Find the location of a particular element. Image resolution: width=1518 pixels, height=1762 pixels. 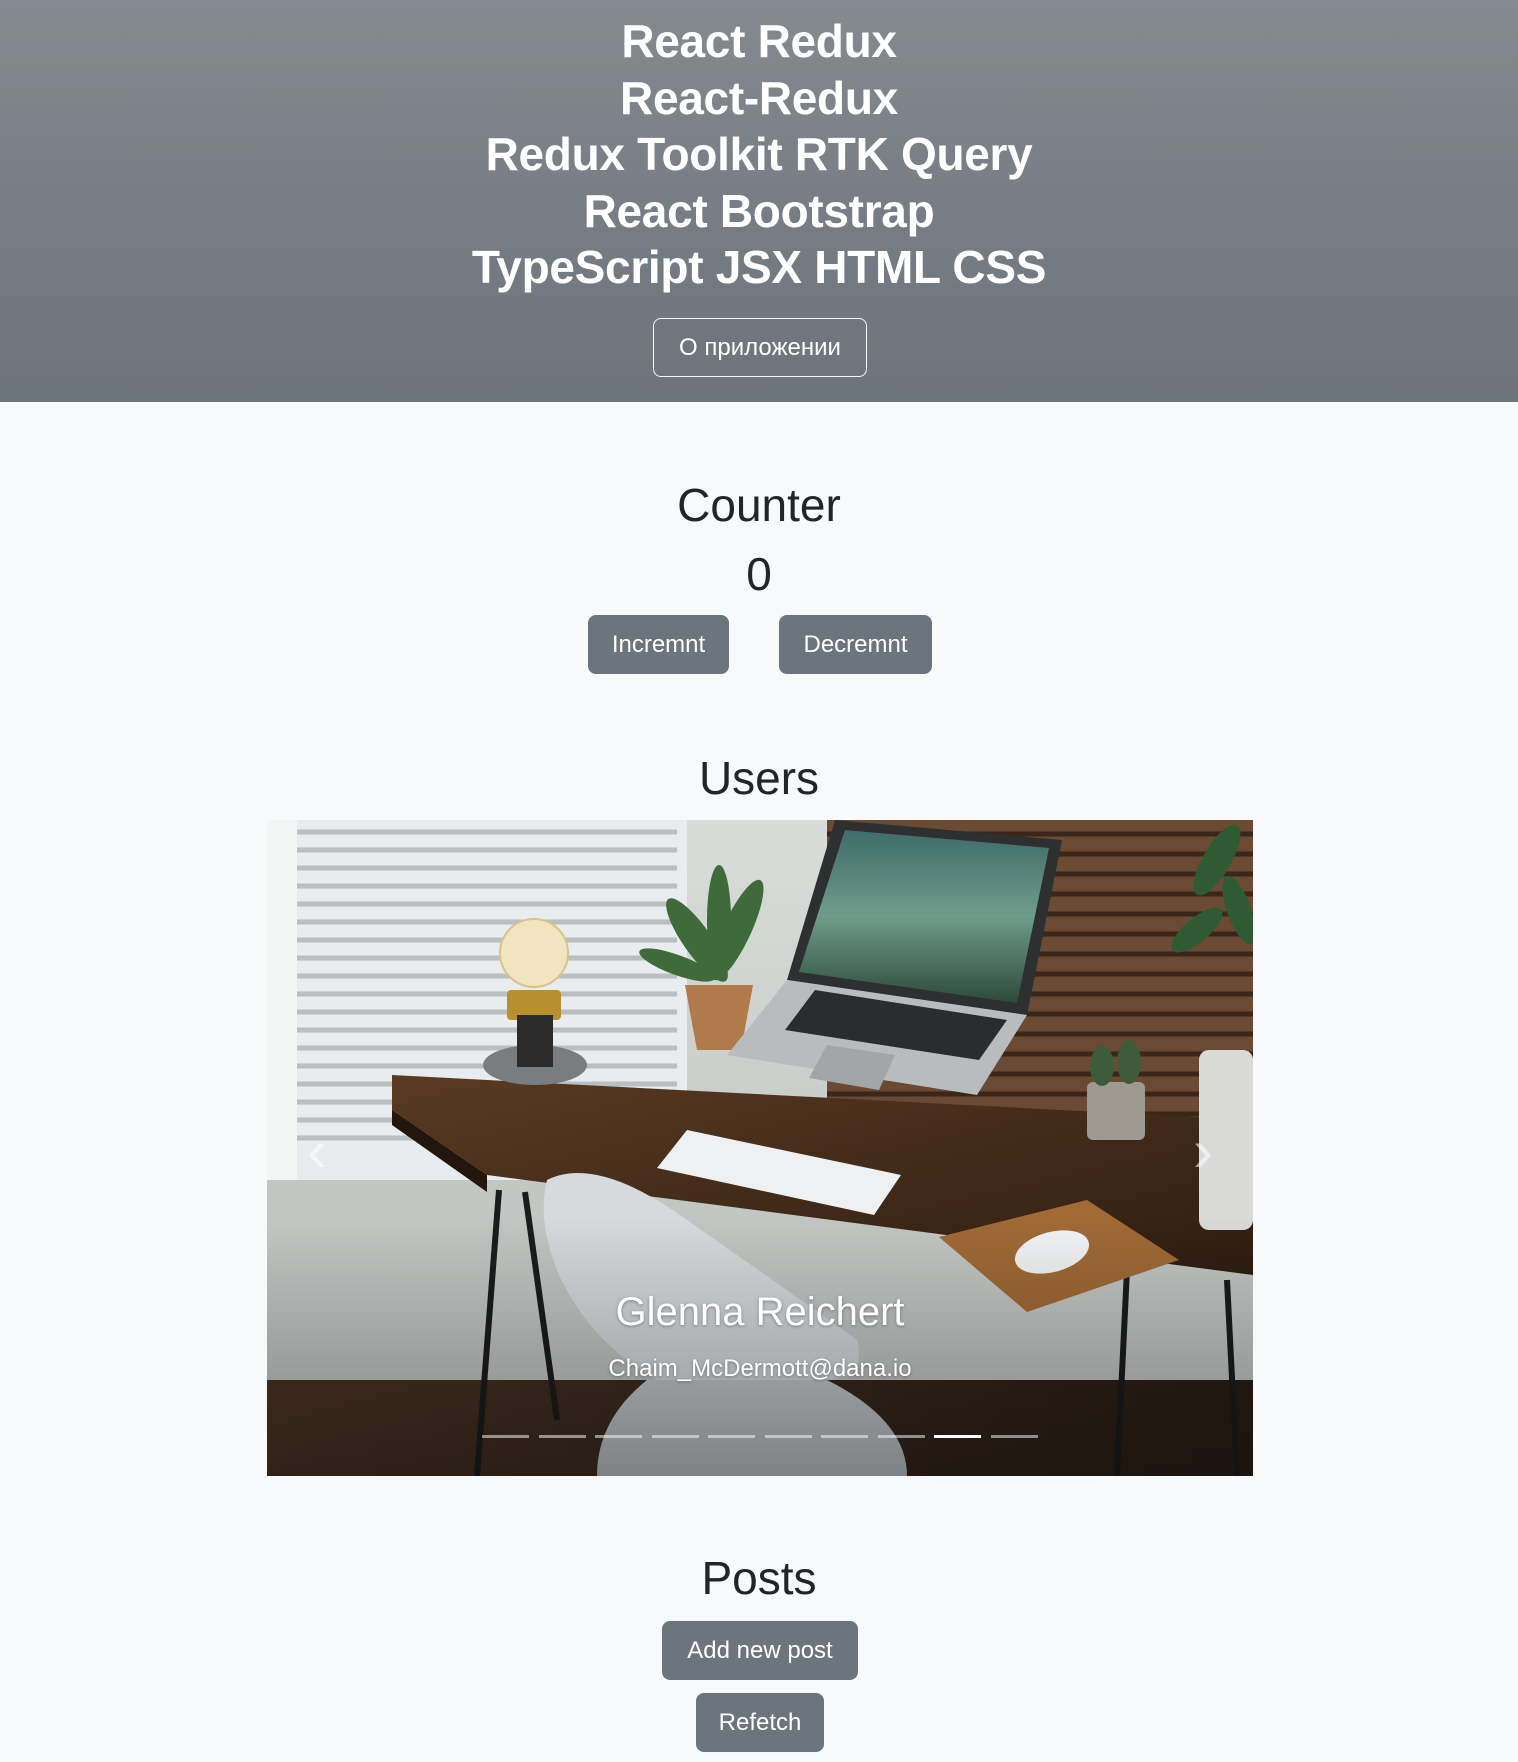

hero-title-line: Redux Toolkit RTK Query is located at coordinates (759, 154).